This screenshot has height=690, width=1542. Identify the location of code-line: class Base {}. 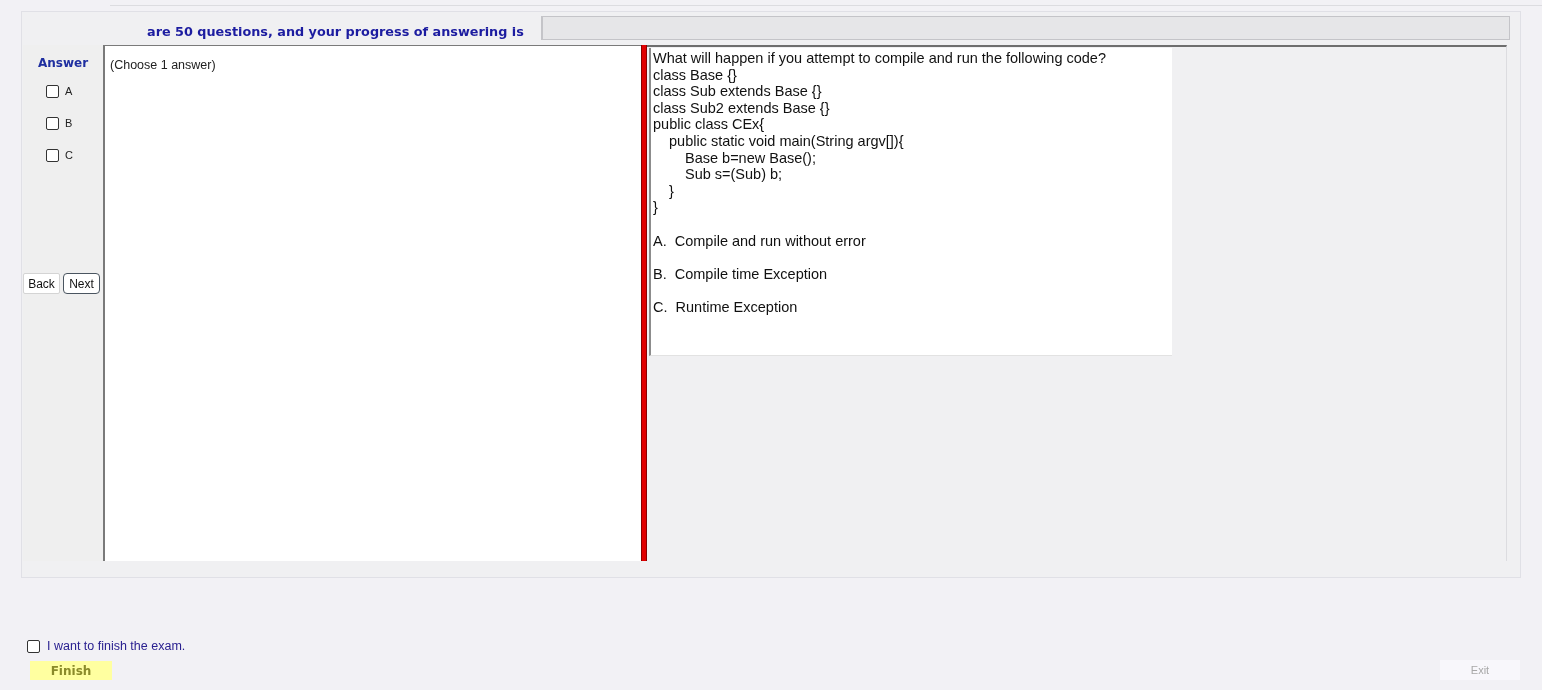
(695, 75).